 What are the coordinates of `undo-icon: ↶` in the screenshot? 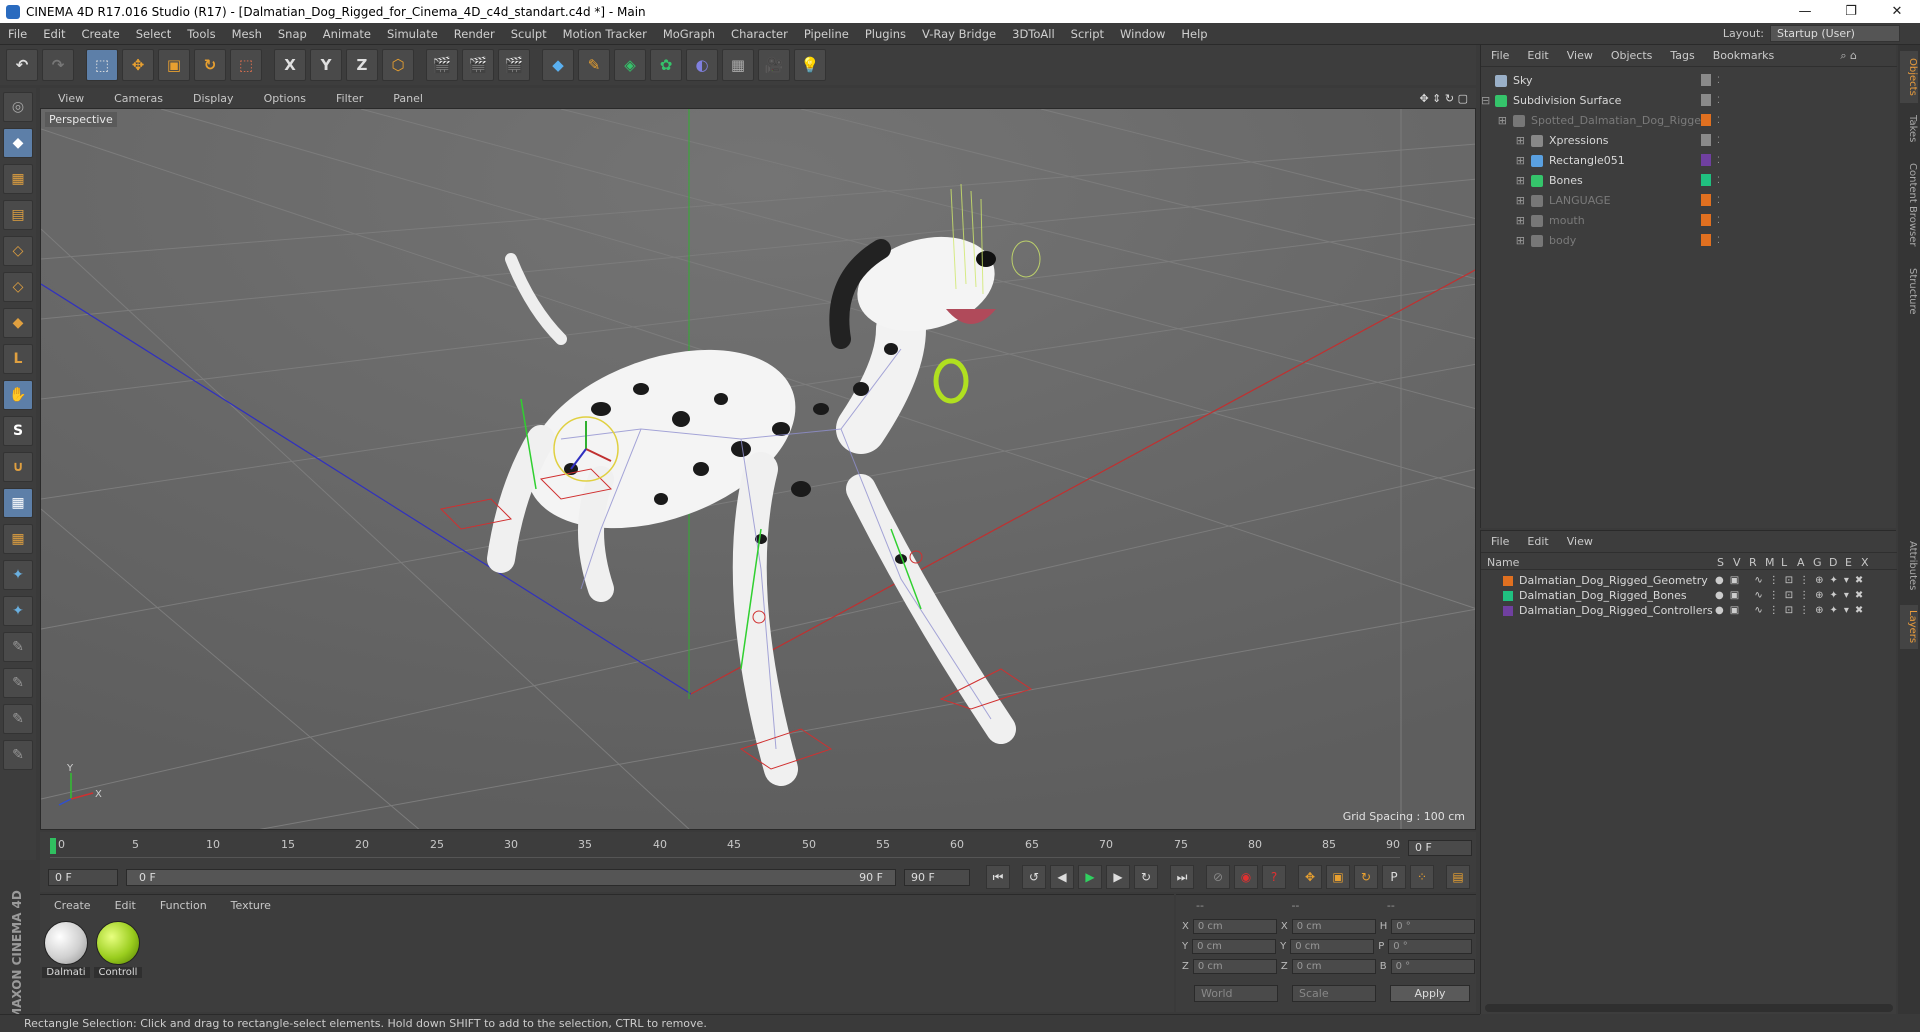 It's located at (22, 65).